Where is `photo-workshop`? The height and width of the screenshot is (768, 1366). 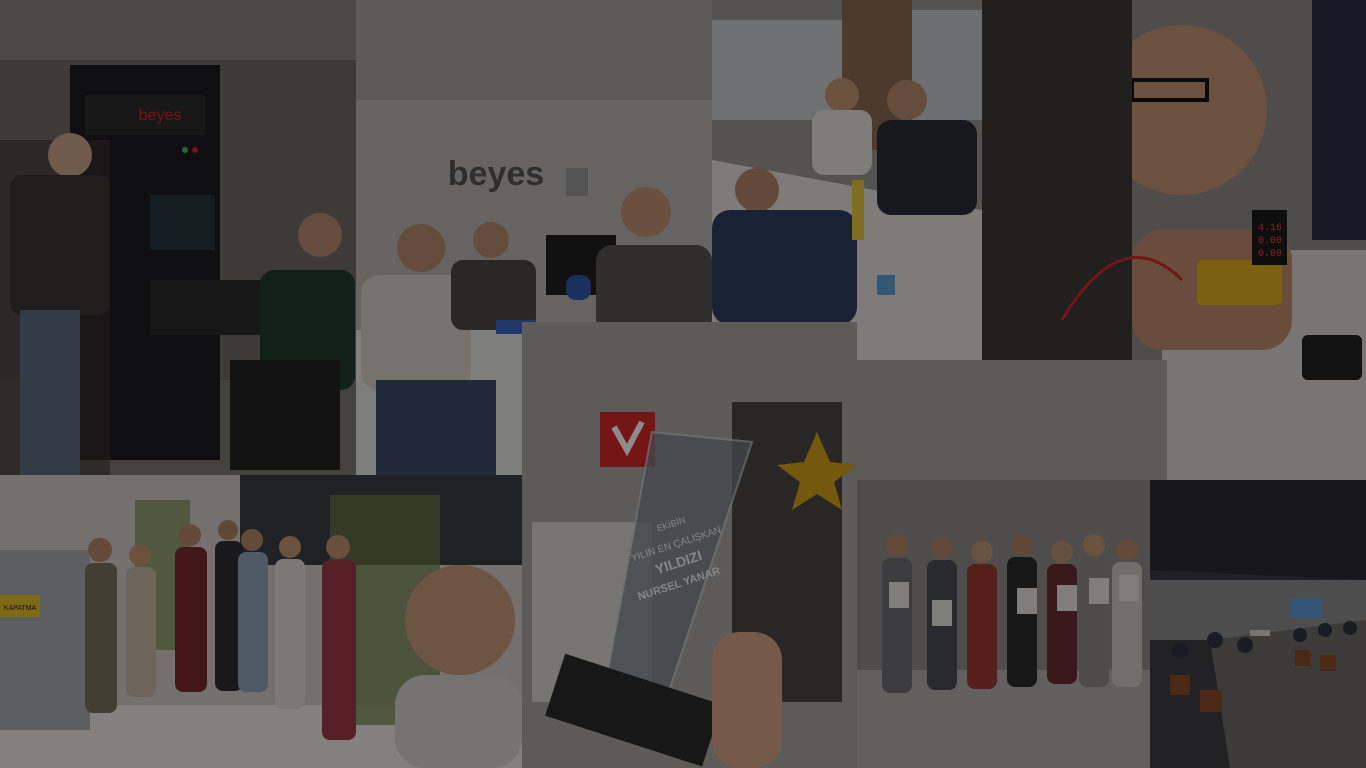 photo-workshop is located at coordinates (847, 180).